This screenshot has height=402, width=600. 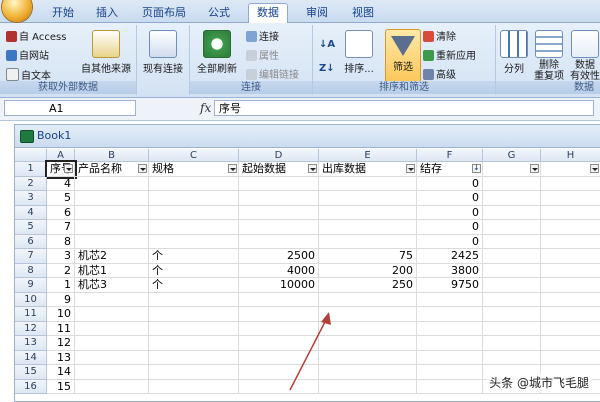 I want to click on annotation-arrow-line, so click(x=308, y=354).